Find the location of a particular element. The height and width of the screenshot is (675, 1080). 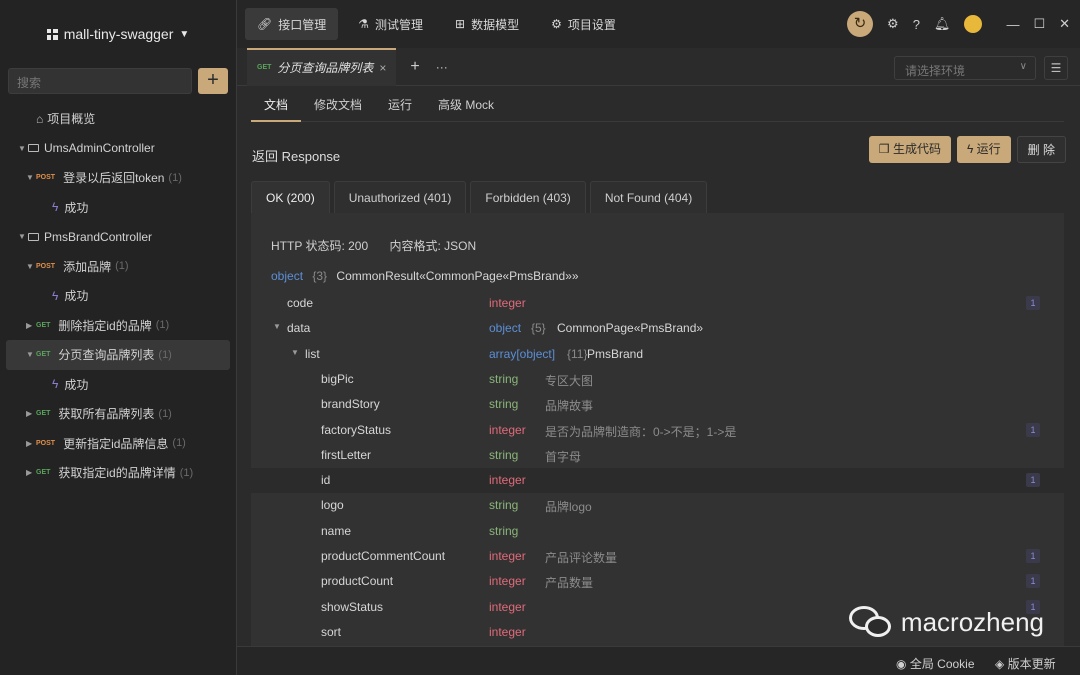

environment-select: 请选择环境 ∨ is located at coordinates (965, 68).